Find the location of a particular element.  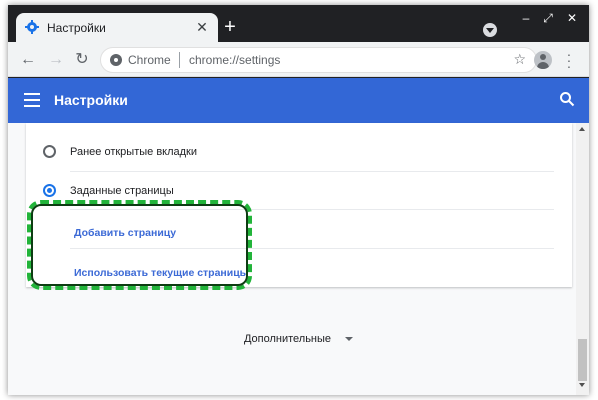

back-icon: ← is located at coordinates (28, 60).